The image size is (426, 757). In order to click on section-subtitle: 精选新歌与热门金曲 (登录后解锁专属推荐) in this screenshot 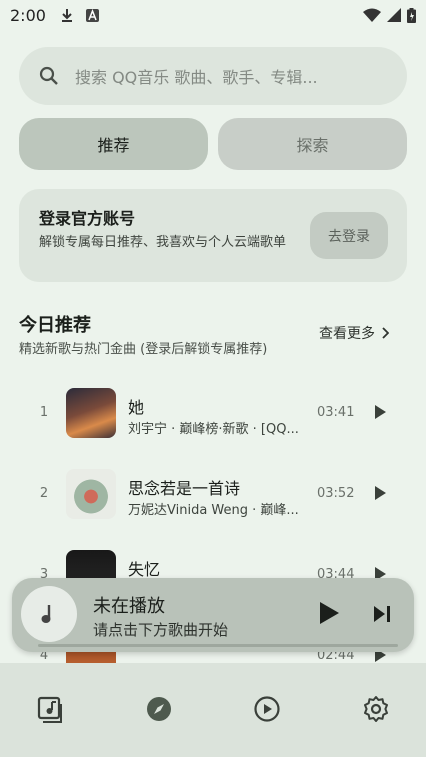, I will do `click(143, 349)`.